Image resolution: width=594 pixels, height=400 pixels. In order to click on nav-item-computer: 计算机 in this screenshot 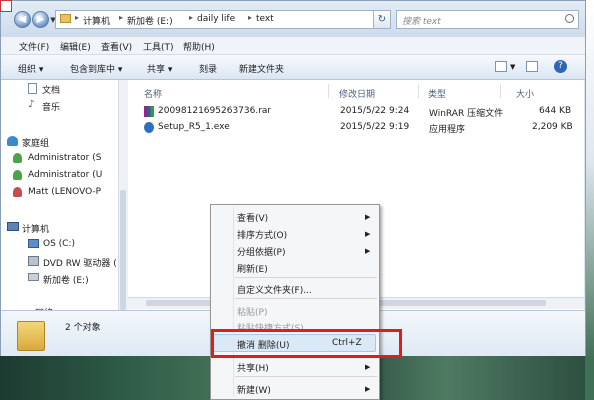, I will do `click(70, 228)`.